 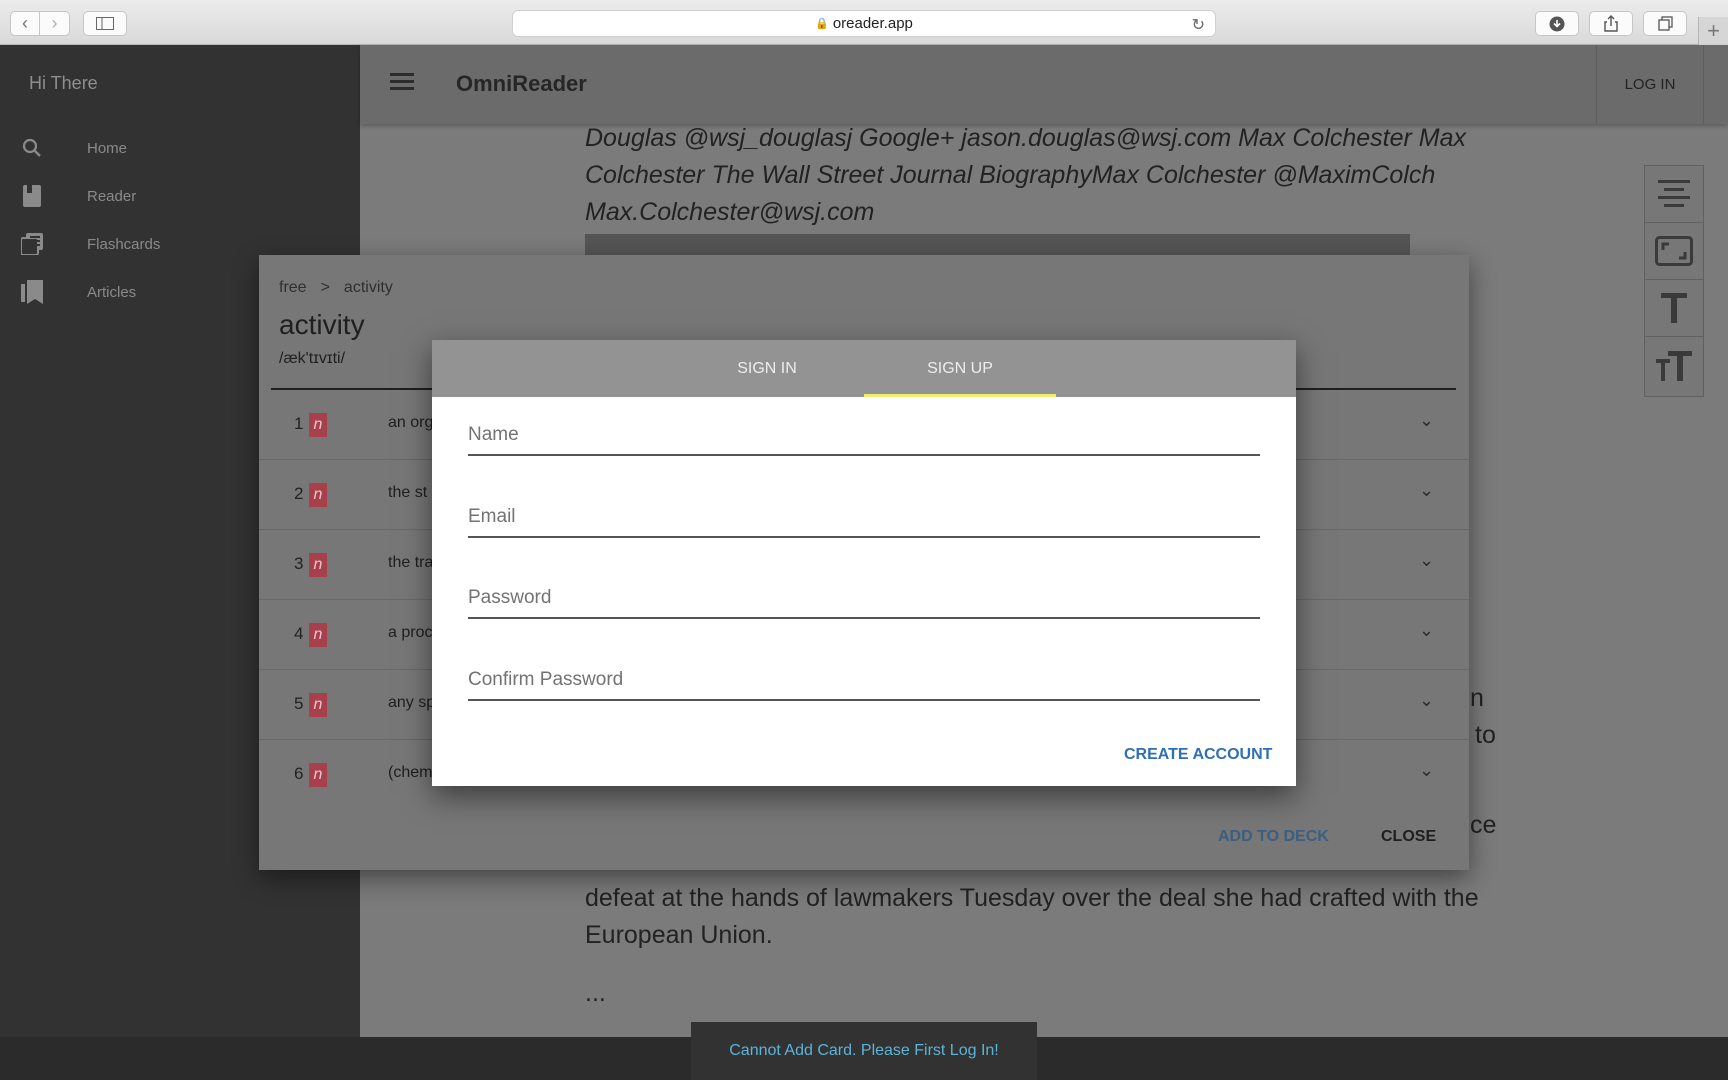 What do you see at coordinates (180, 148) in the screenshot?
I see `sidebar-item-home: Home` at bounding box center [180, 148].